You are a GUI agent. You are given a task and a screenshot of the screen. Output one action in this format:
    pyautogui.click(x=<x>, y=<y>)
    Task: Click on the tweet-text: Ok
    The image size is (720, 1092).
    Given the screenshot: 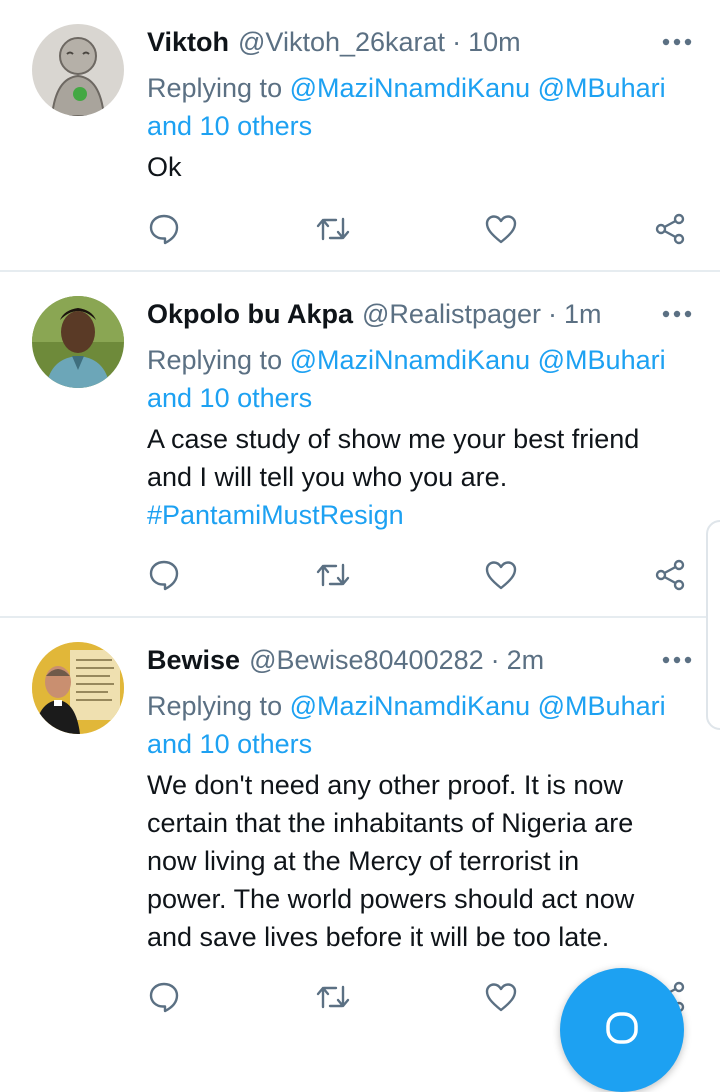 What is the action you would take?
    pyautogui.click(x=419, y=167)
    